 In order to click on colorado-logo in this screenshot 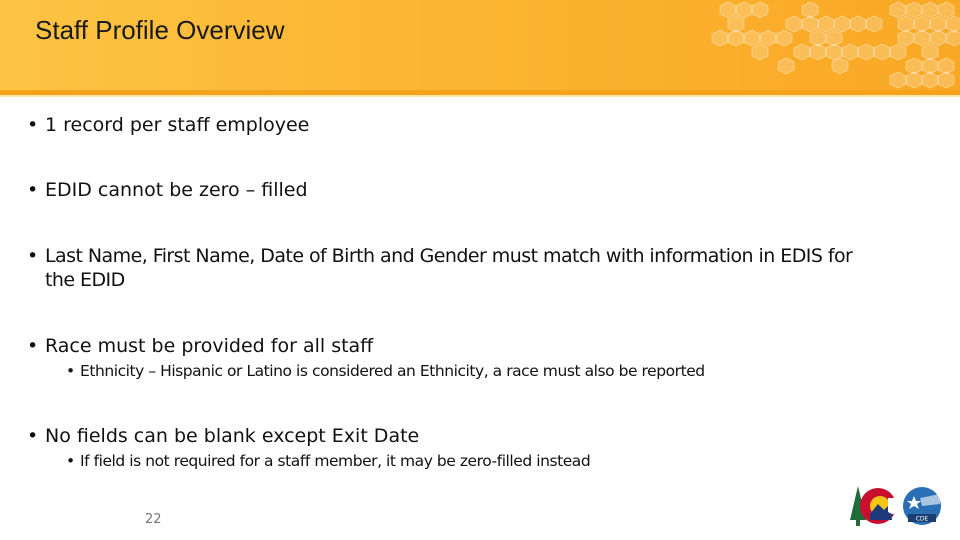, I will do `click(873, 506)`.